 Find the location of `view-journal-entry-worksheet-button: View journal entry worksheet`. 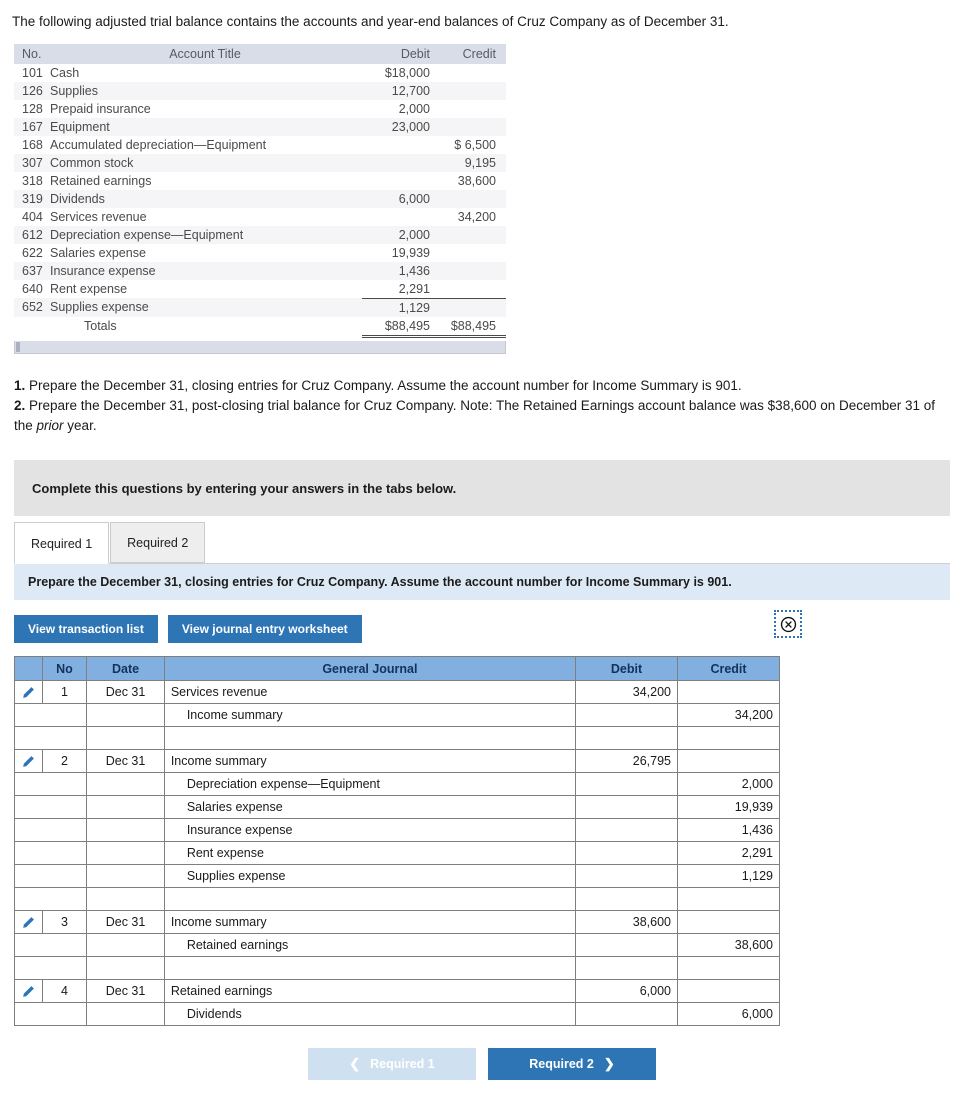

view-journal-entry-worksheet-button: View journal entry worksheet is located at coordinates (264, 629).